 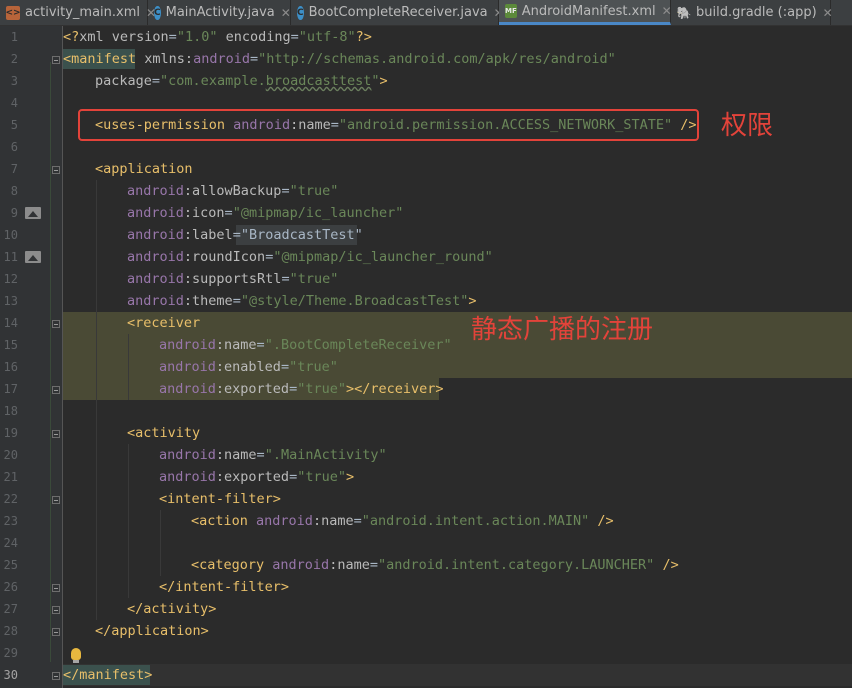 I want to click on tab-mainactivity-java: C MainActivity.java ✕, so click(x=219, y=12).